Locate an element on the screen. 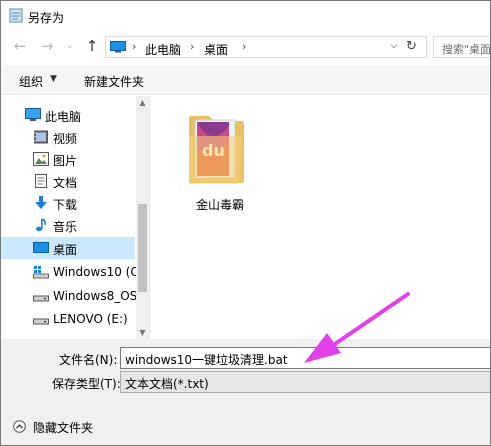 The height and width of the screenshot is (446, 491). back-button: ← is located at coordinates (20, 46).